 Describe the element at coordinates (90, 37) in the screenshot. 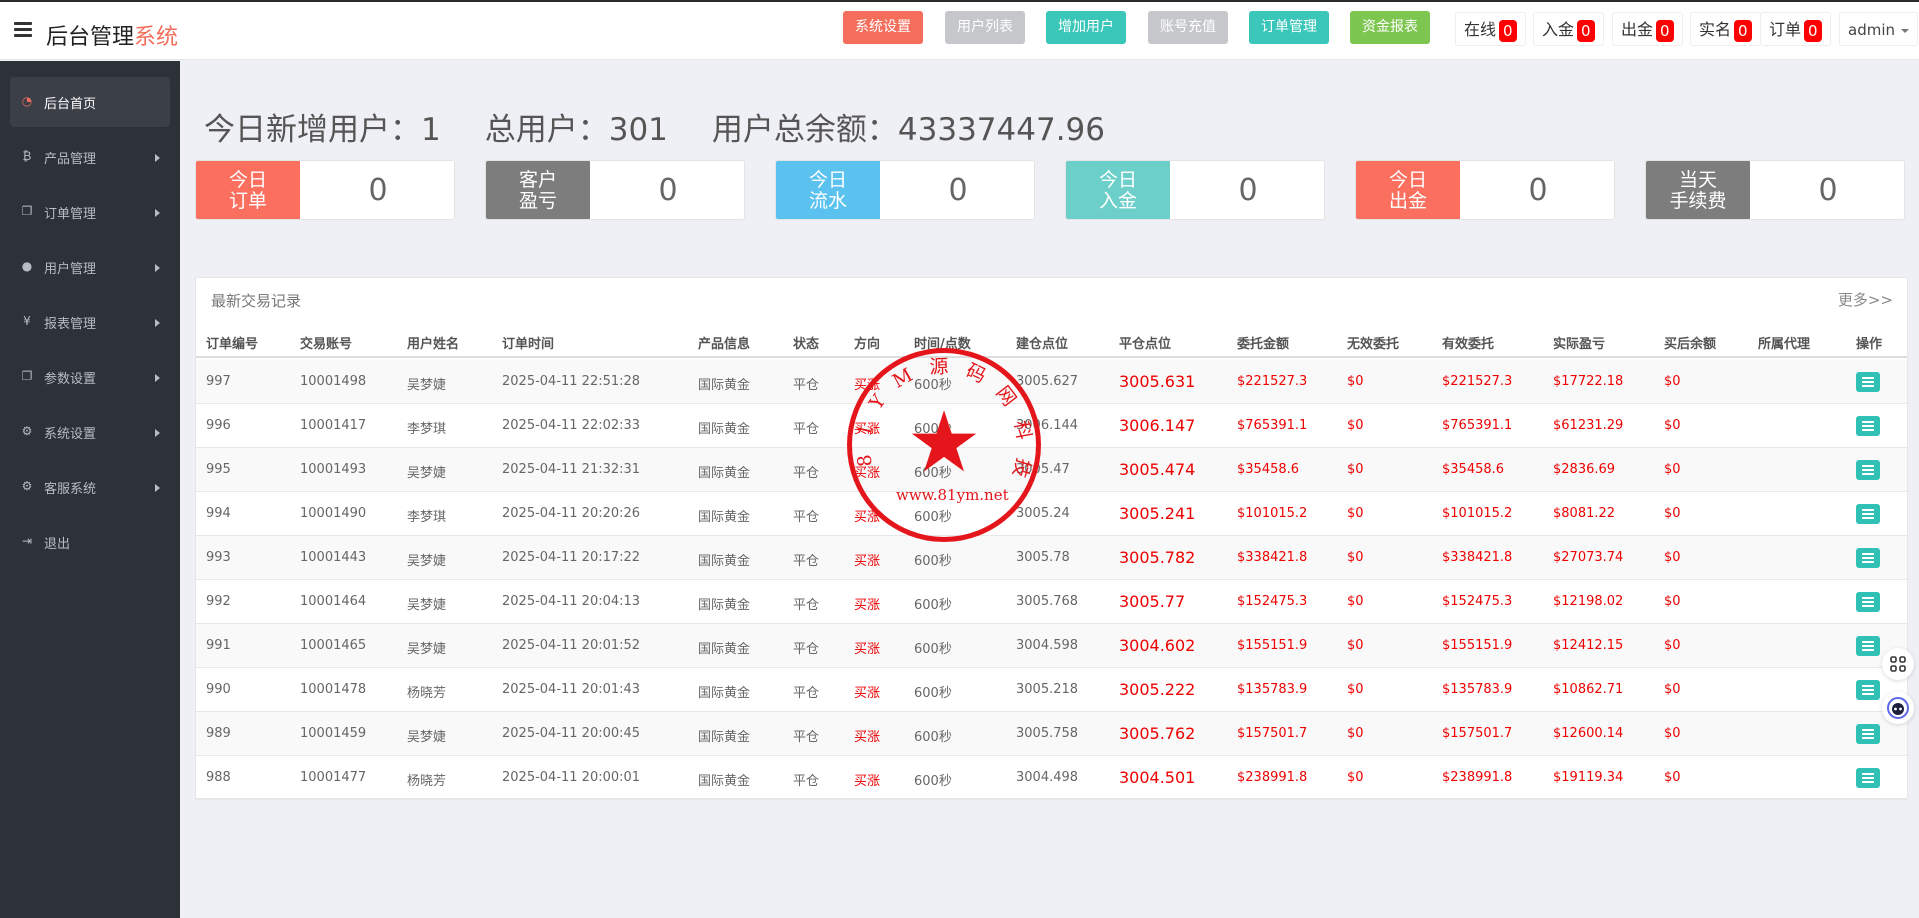

I see `brand-main: 后台管理` at that location.